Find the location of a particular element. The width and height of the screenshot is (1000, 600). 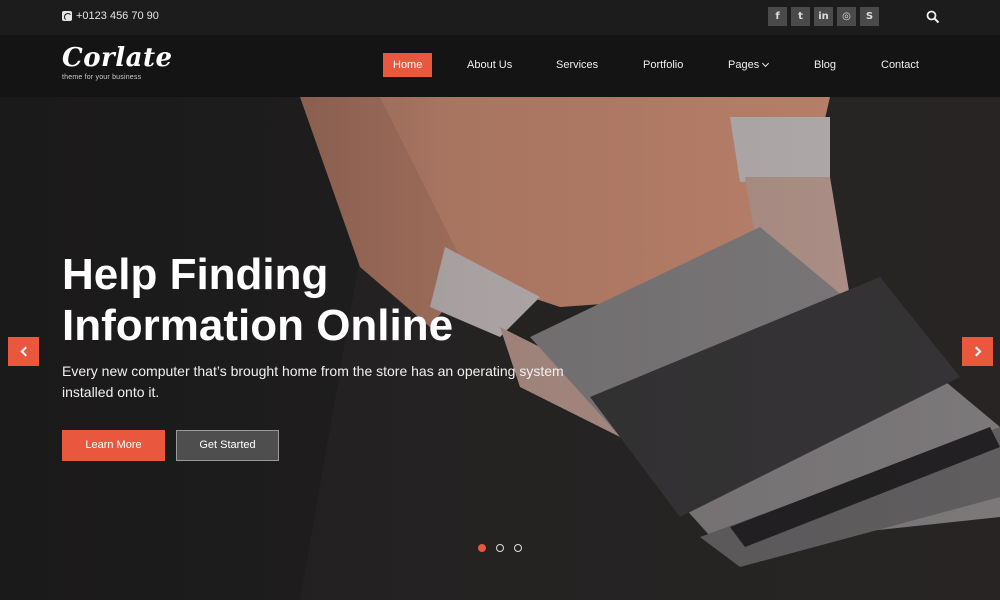

slider-prev-button is located at coordinates (23, 351).